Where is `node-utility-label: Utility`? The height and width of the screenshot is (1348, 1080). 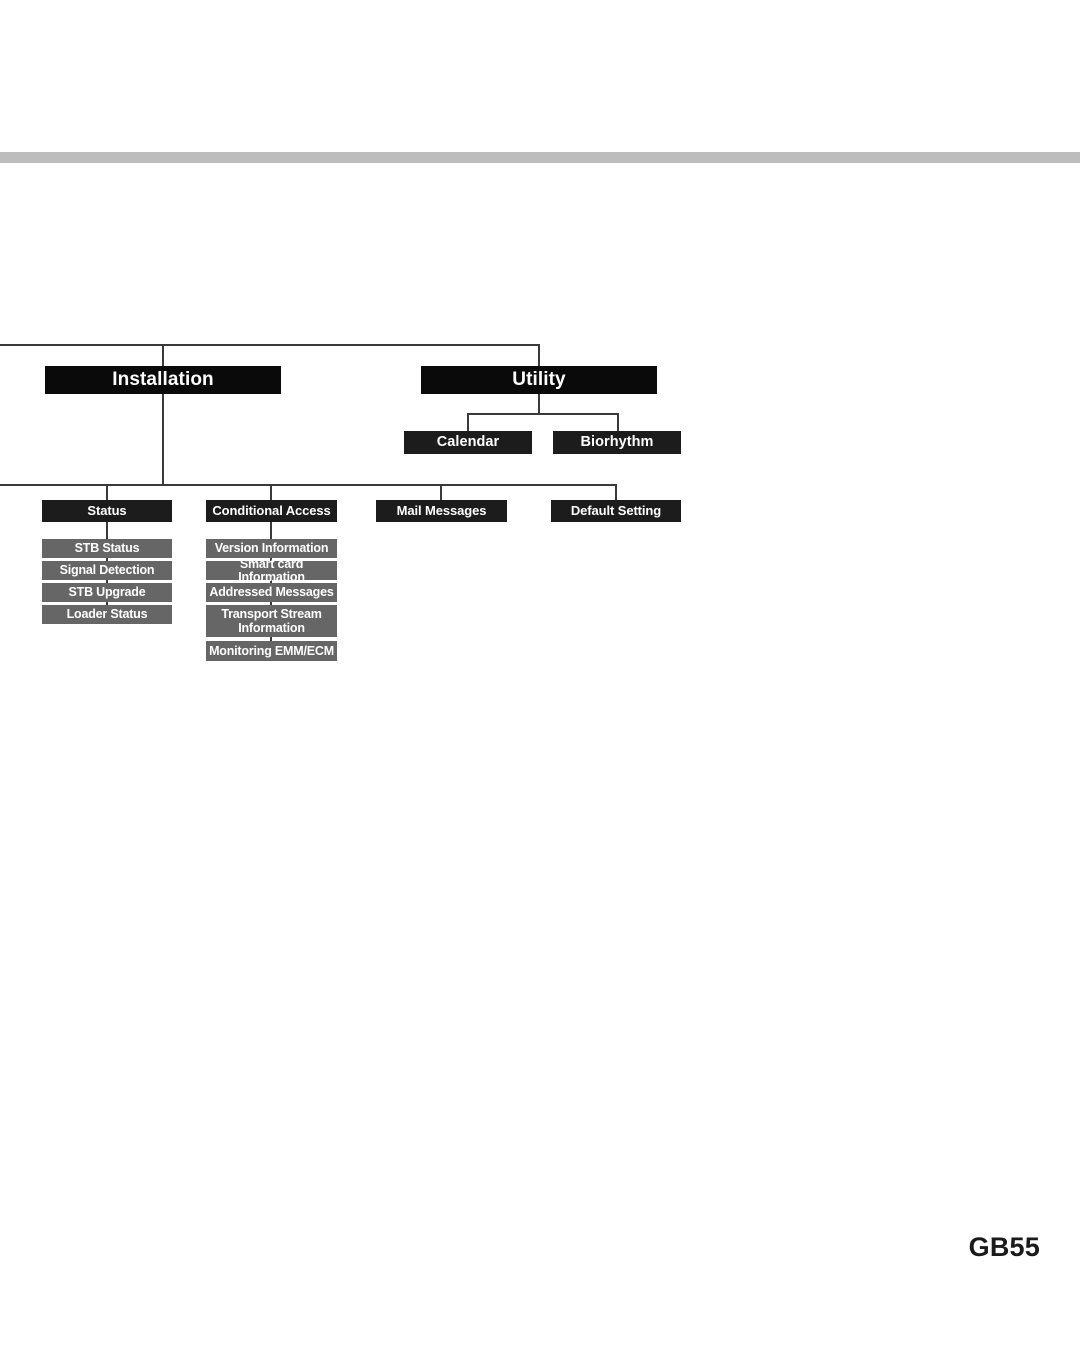
node-utility-label: Utility is located at coordinates (539, 380).